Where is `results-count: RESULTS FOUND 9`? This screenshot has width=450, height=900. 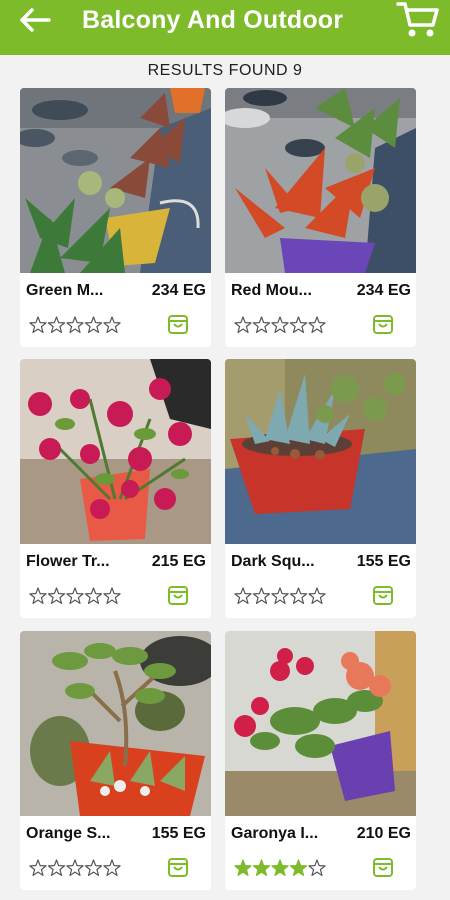 results-count: RESULTS FOUND 9 is located at coordinates (225, 70).